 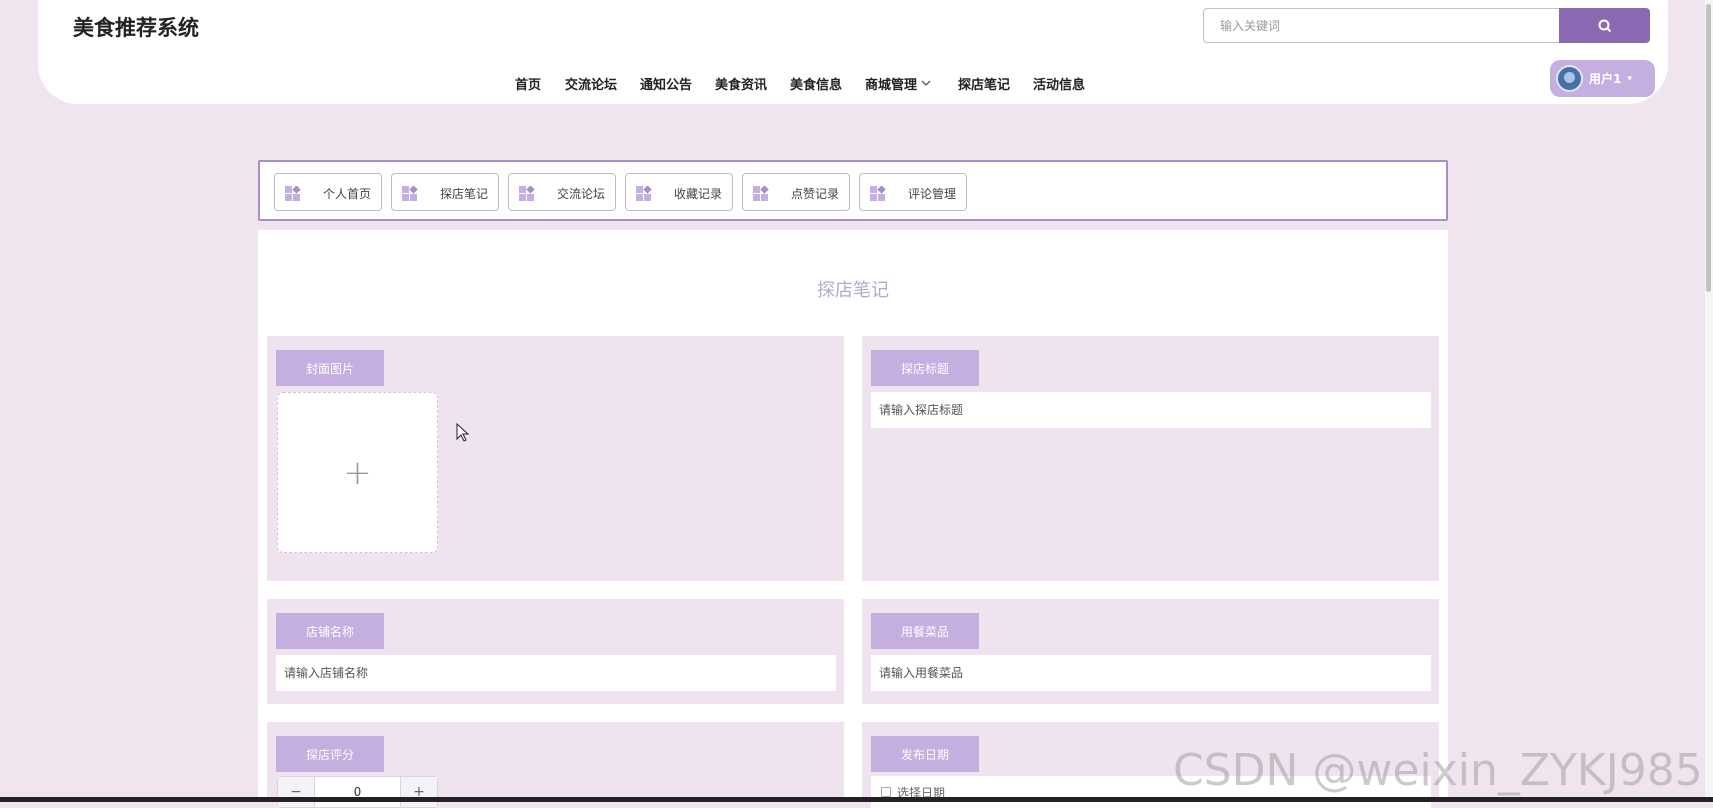 I want to click on search-button, so click(x=1604, y=25).